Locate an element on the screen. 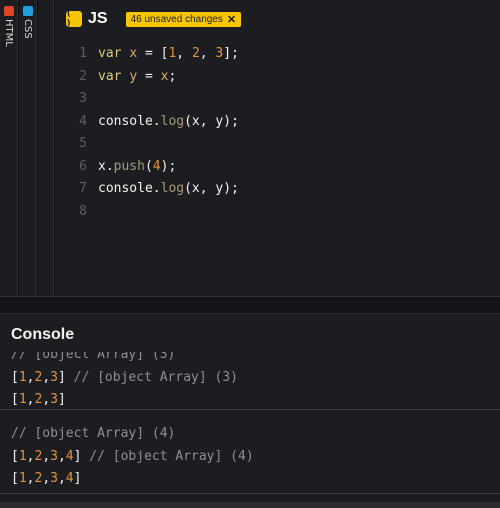 This screenshot has height=508, width=500. code-text: var x = [1, 2, 3]; is located at coordinates (168, 54).